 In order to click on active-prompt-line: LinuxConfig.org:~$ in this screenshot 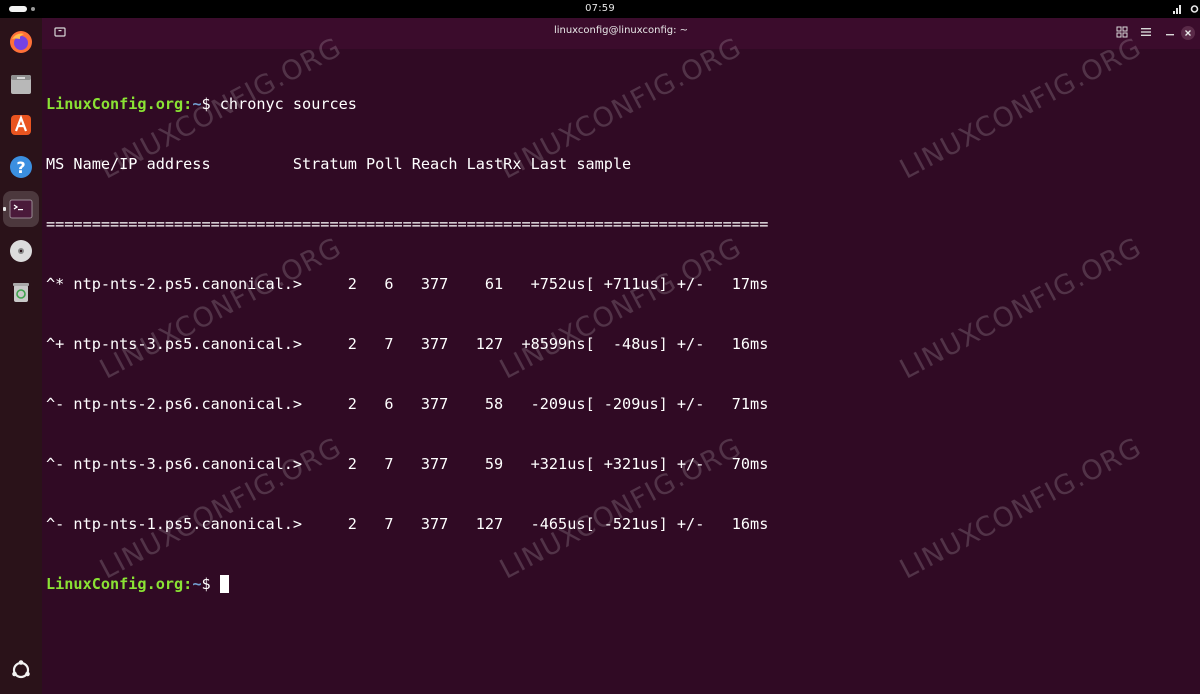, I will do `click(621, 584)`.